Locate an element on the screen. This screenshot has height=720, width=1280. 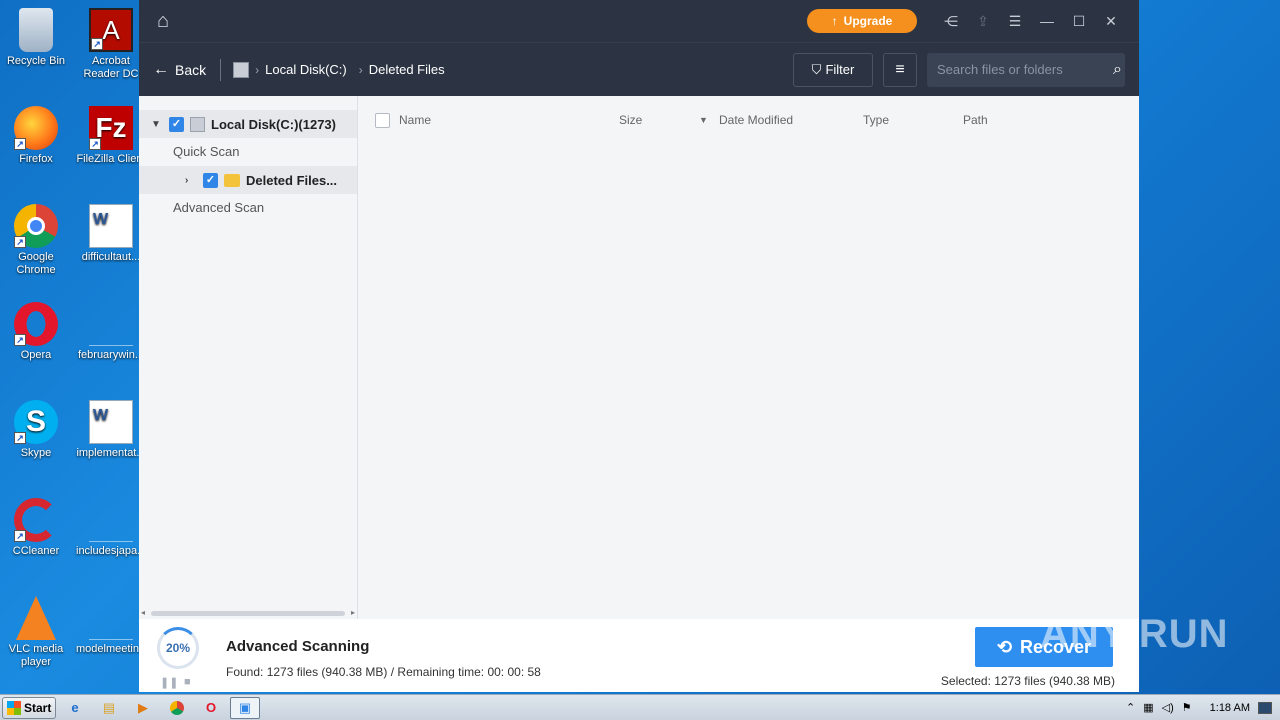
history-icon: ⟲ is located at coordinates (1004, 646).